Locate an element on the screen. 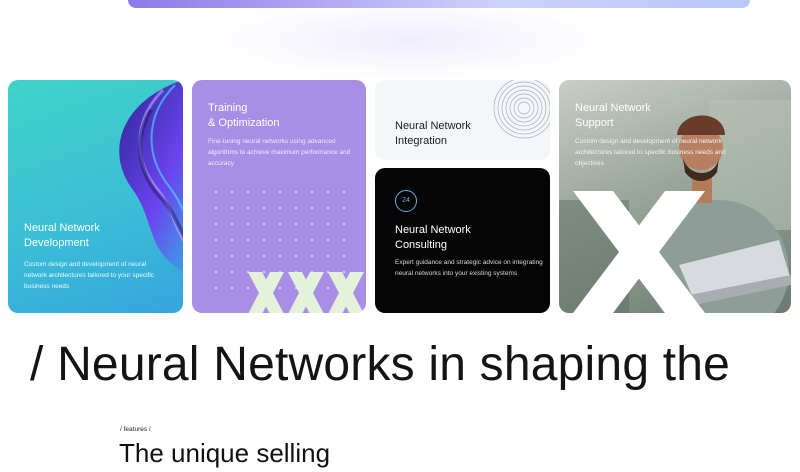  features-eyebrow: / features / is located at coordinates (135, 429).